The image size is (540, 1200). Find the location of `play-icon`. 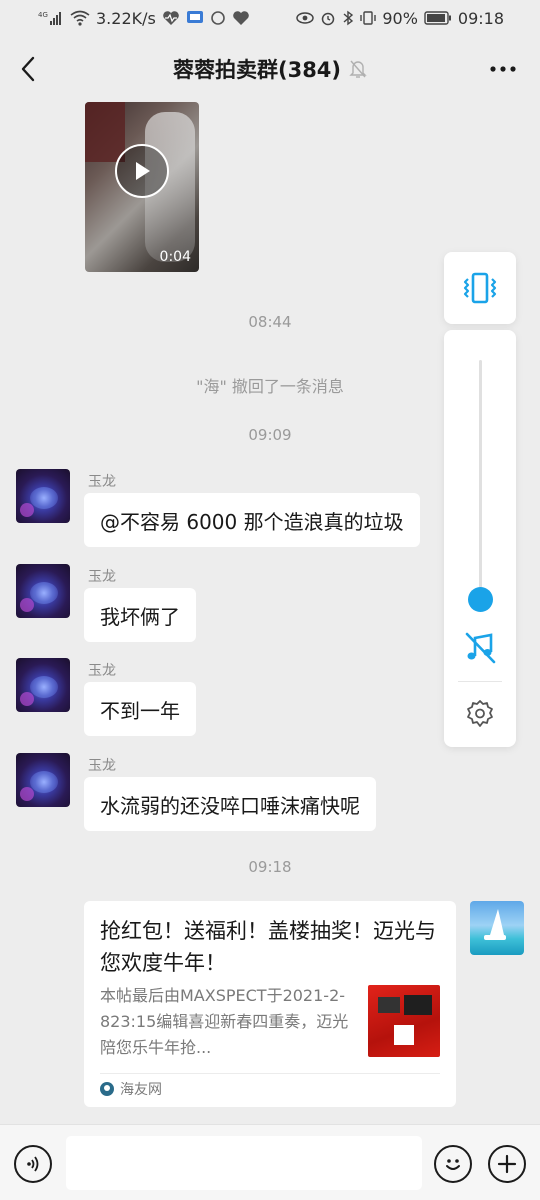

play-icon is located at coordinates (143, 171).